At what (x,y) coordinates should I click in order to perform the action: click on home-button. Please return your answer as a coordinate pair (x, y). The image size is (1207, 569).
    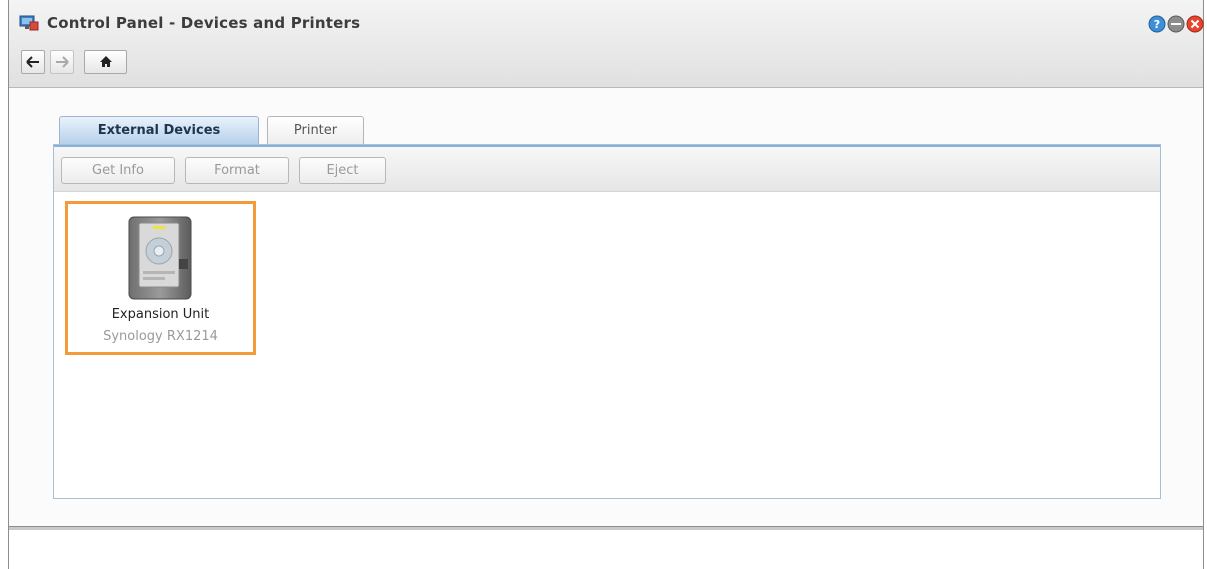
    Looking at the image, I should click on (105, 62).